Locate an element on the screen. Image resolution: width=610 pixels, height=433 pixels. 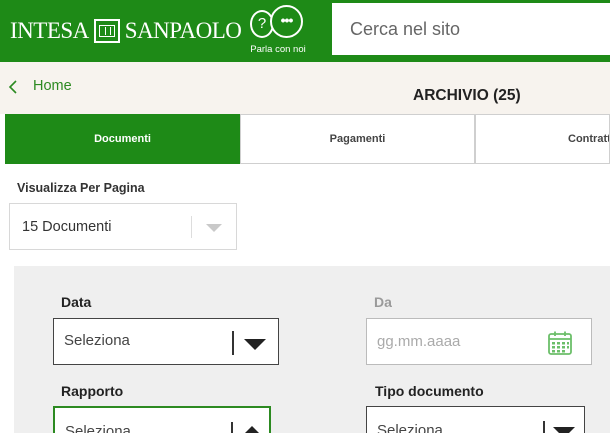
tab-documenti: Documenti is located at coordinates (122, 139).